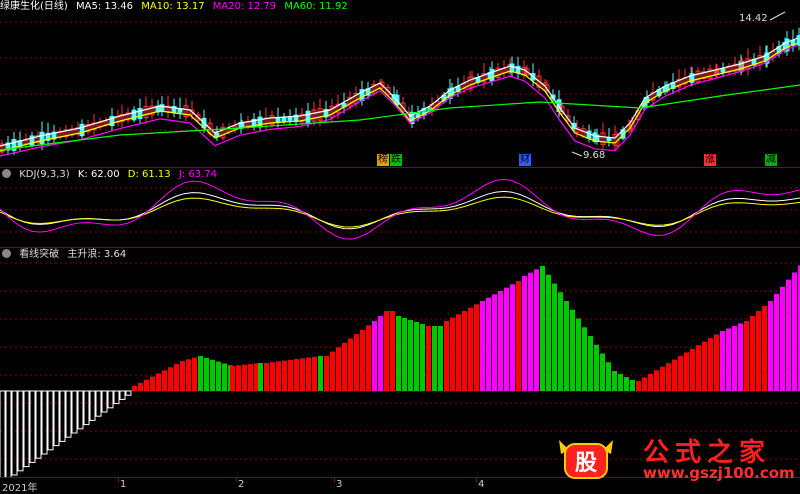  What do you see at coordinates (525, 160) in the screenshot?
I see `marker-cai: 财` at bounding box center [525, 160].